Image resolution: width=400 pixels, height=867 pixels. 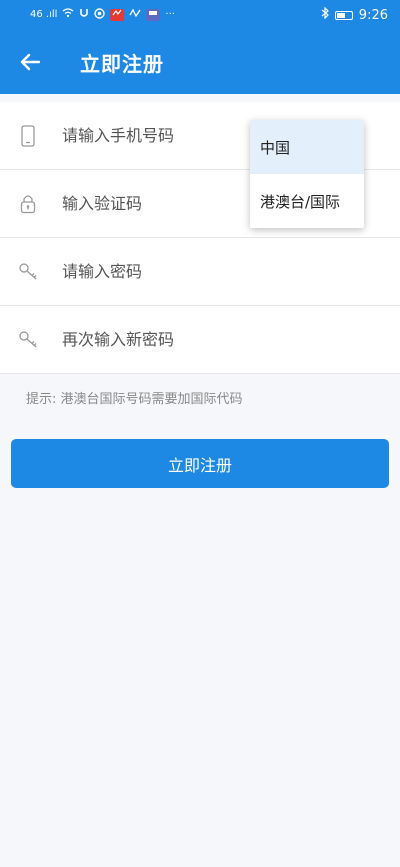 I want to click on clock: 9:26, so click(x=373, y=15).